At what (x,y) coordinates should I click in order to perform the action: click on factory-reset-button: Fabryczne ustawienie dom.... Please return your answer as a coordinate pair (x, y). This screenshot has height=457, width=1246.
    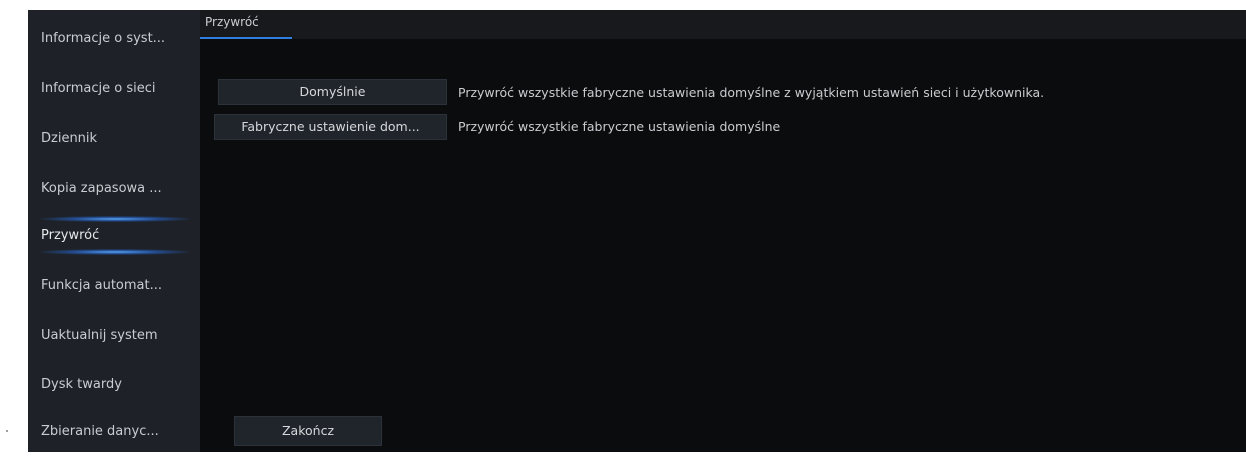
    Looking at the image, I should click on (330, 127).